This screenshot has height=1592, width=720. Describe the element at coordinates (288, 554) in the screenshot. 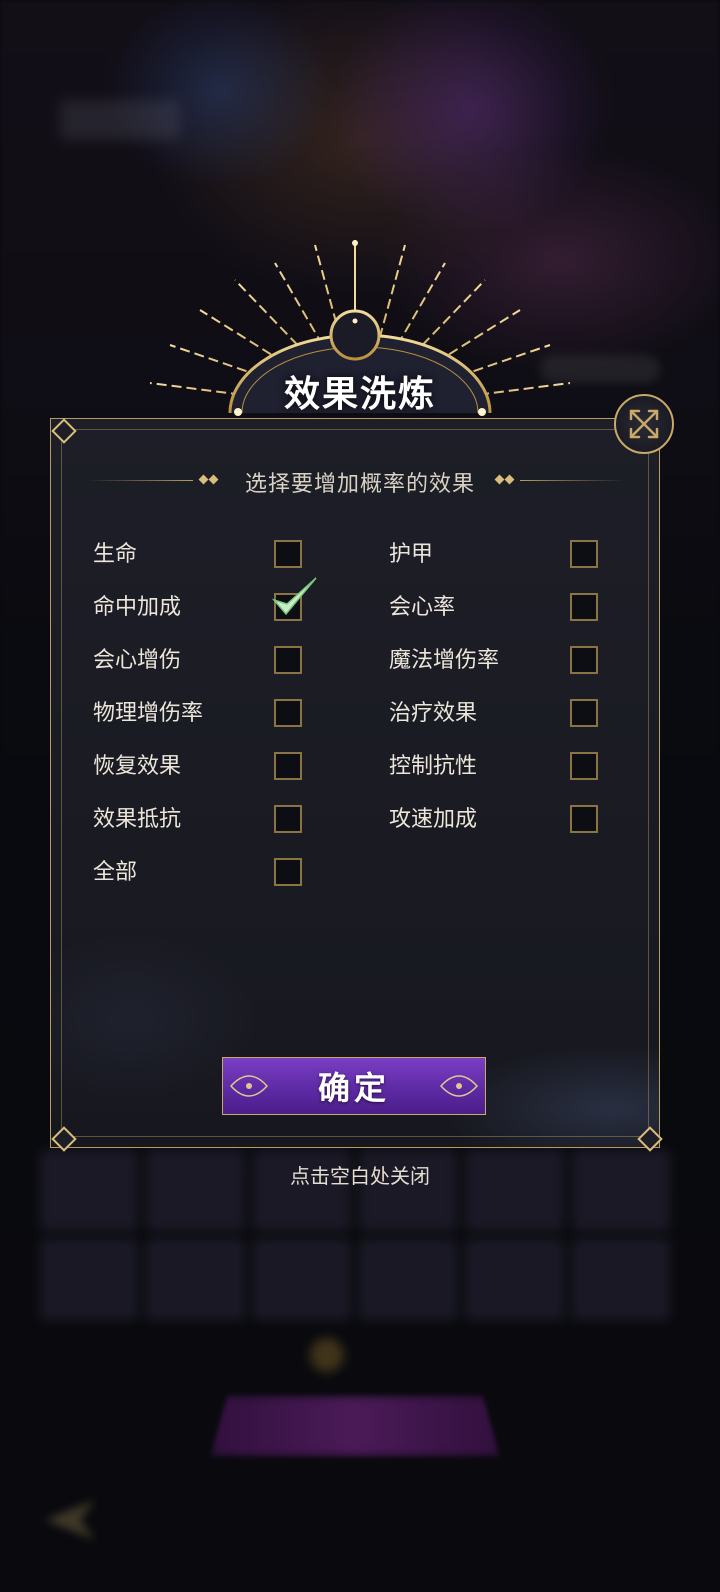

I see `option-checkbox-life` at that location.